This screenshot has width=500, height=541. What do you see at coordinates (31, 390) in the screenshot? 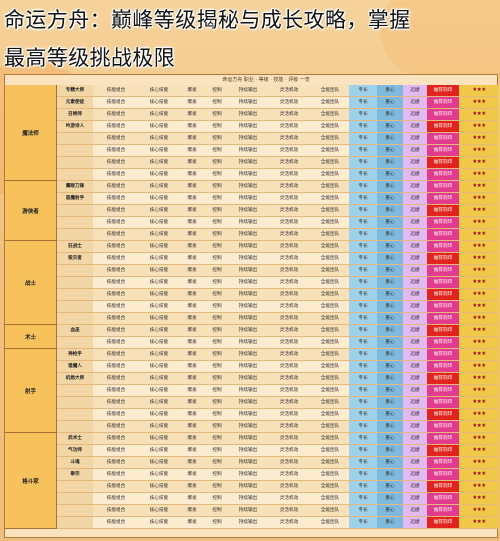
I see `class-group-label: 射手` at bounding box center [31, 390].